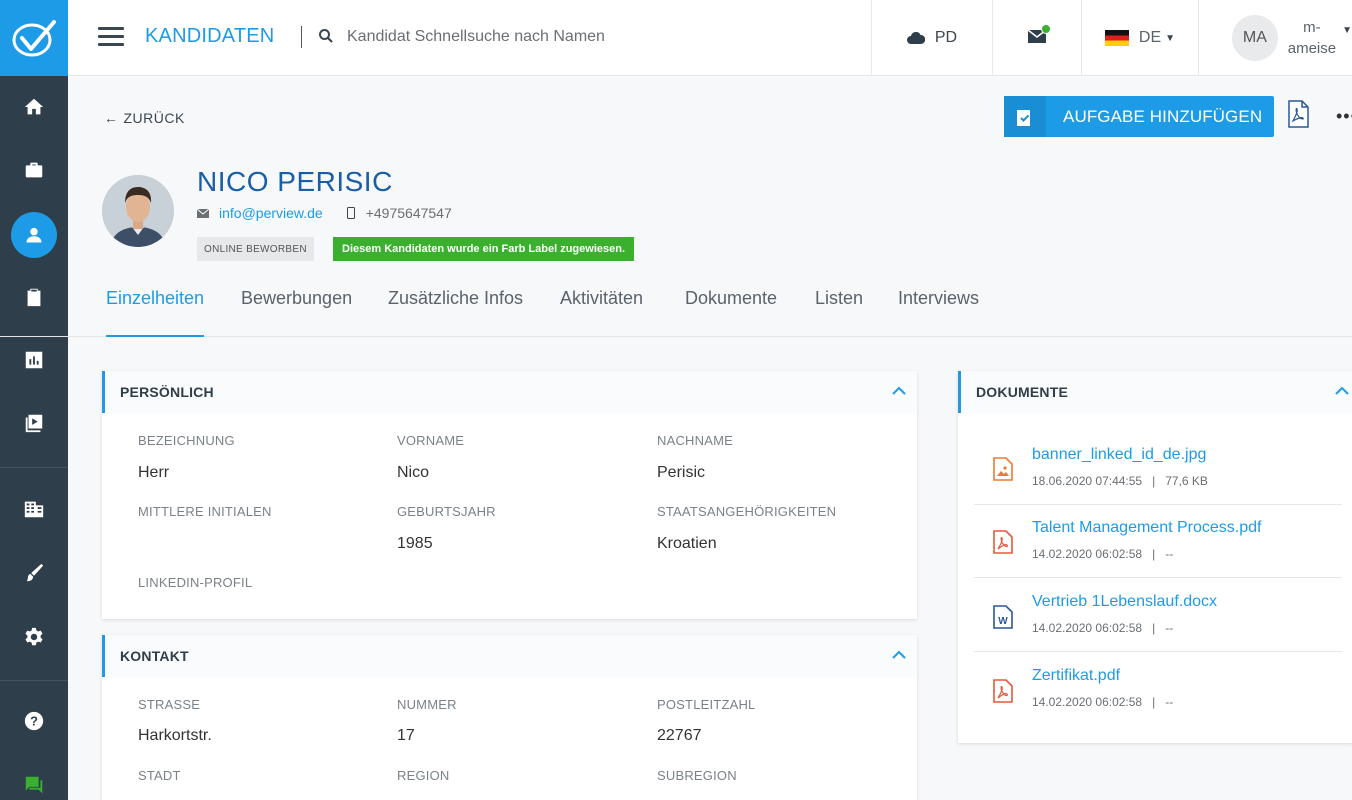  I want to click on nav-companies, so click(34, 509).